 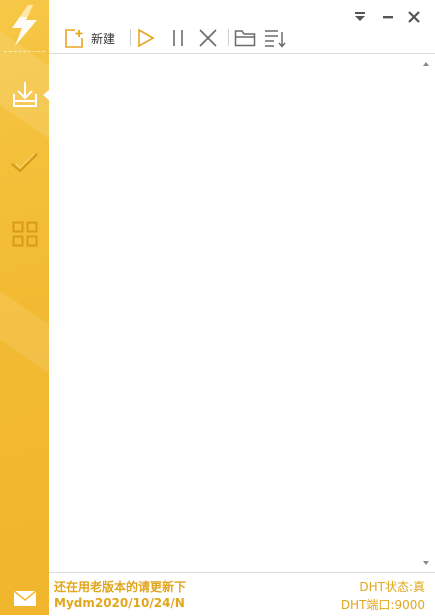 I want to click on open-folder-button, so click(x=245, y=38).